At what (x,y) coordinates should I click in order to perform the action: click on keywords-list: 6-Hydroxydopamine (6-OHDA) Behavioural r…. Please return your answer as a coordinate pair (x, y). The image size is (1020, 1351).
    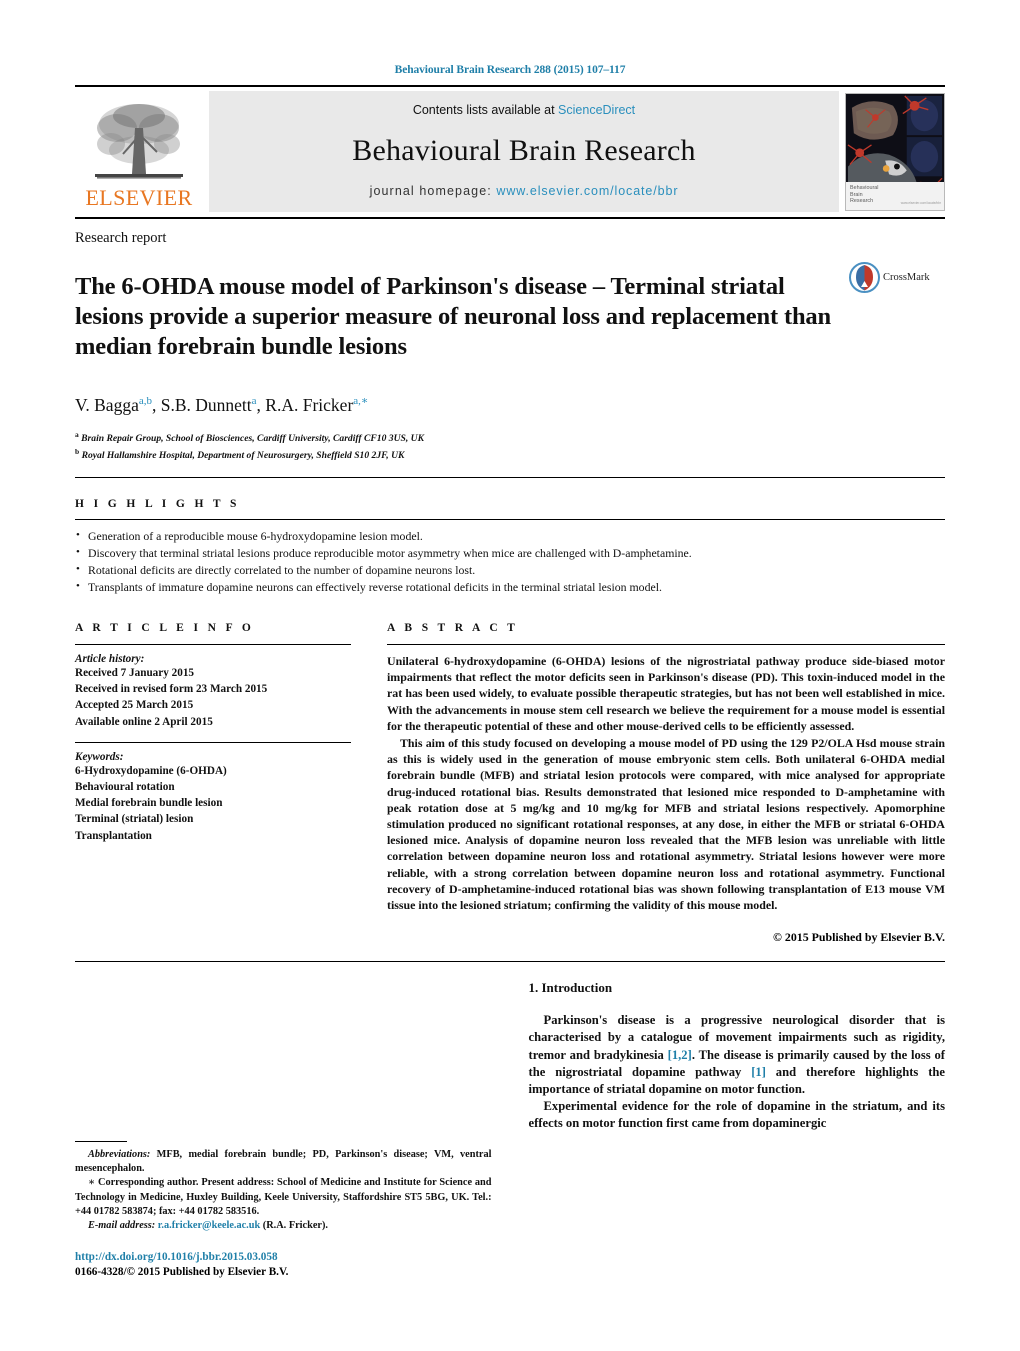
    Looking at the image, I should click on (213, 803).